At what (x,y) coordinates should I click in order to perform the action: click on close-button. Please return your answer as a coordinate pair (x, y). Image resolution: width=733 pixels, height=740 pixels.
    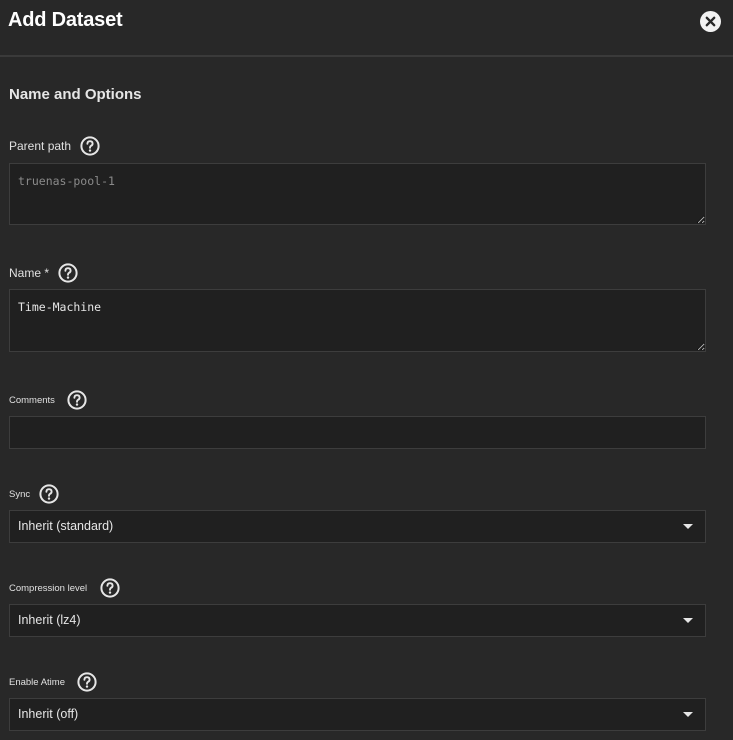
    Looking at the image, I should click on (710, 21).